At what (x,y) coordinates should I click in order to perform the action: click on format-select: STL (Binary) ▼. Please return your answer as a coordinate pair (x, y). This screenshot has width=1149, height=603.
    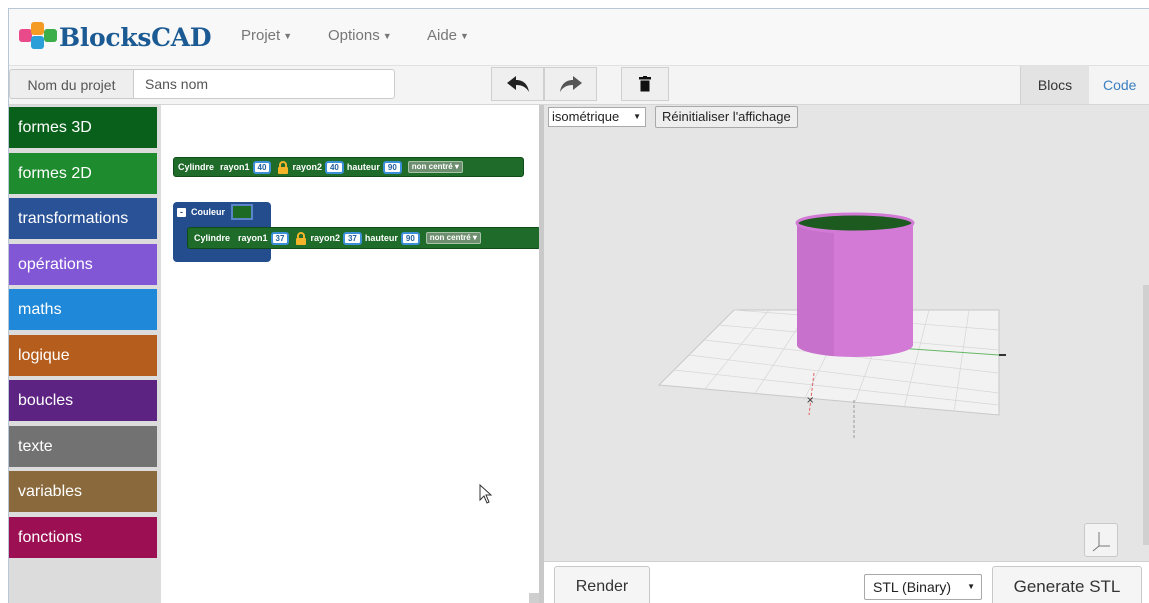
    Looking at the image, I should click on (923, 587).